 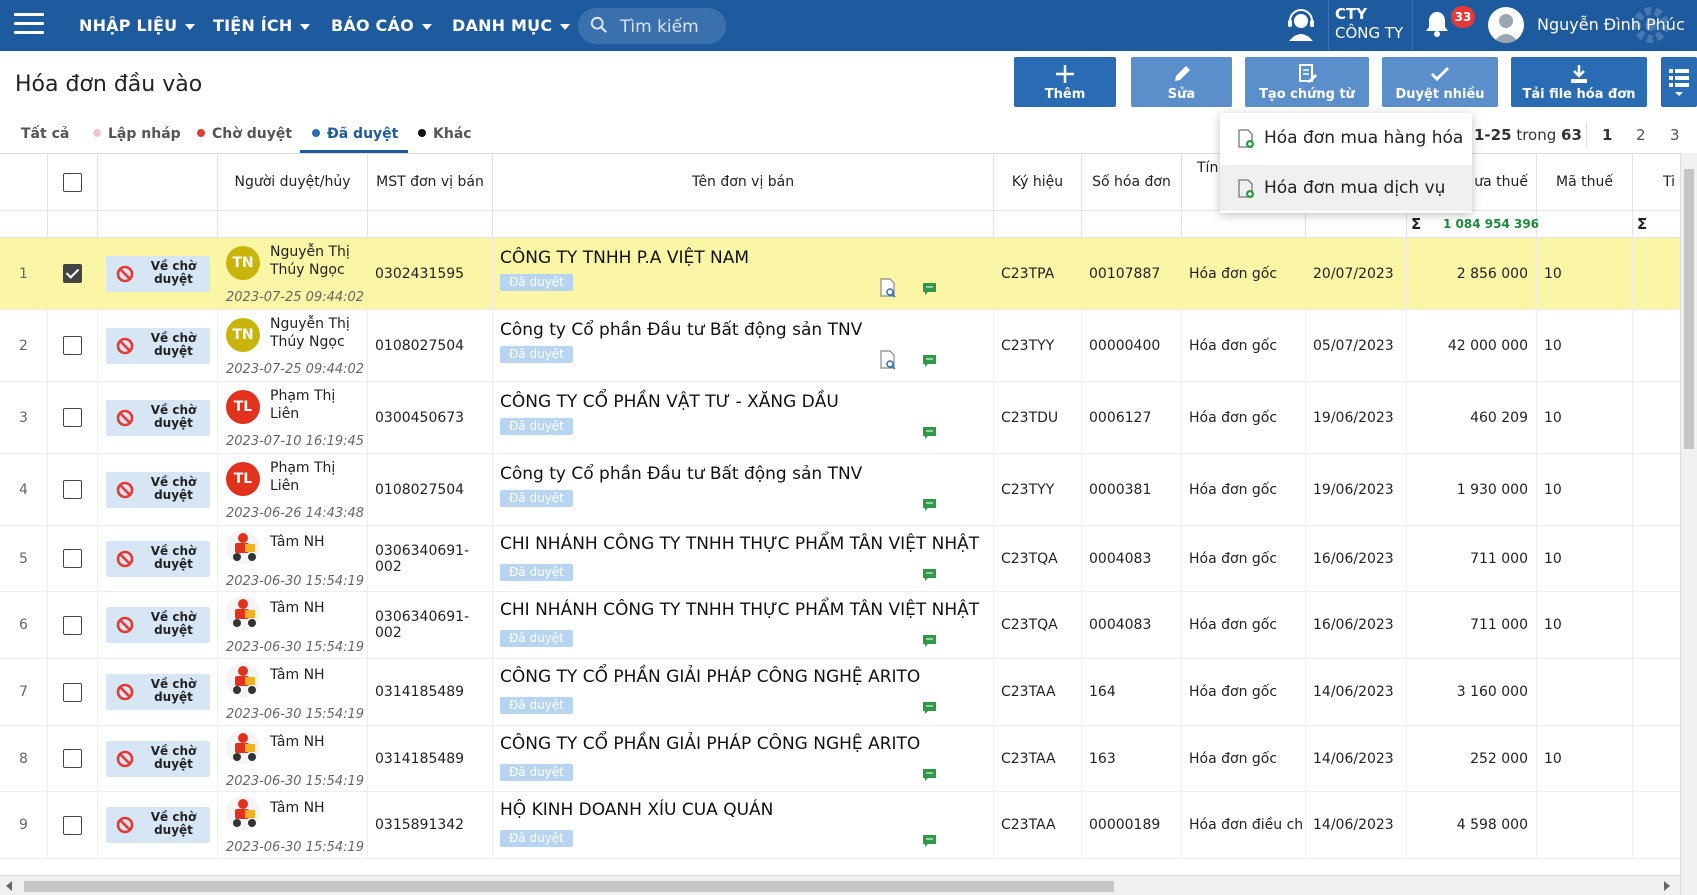 I want to click on select-all-checkbox, so click(x=72, y=182).